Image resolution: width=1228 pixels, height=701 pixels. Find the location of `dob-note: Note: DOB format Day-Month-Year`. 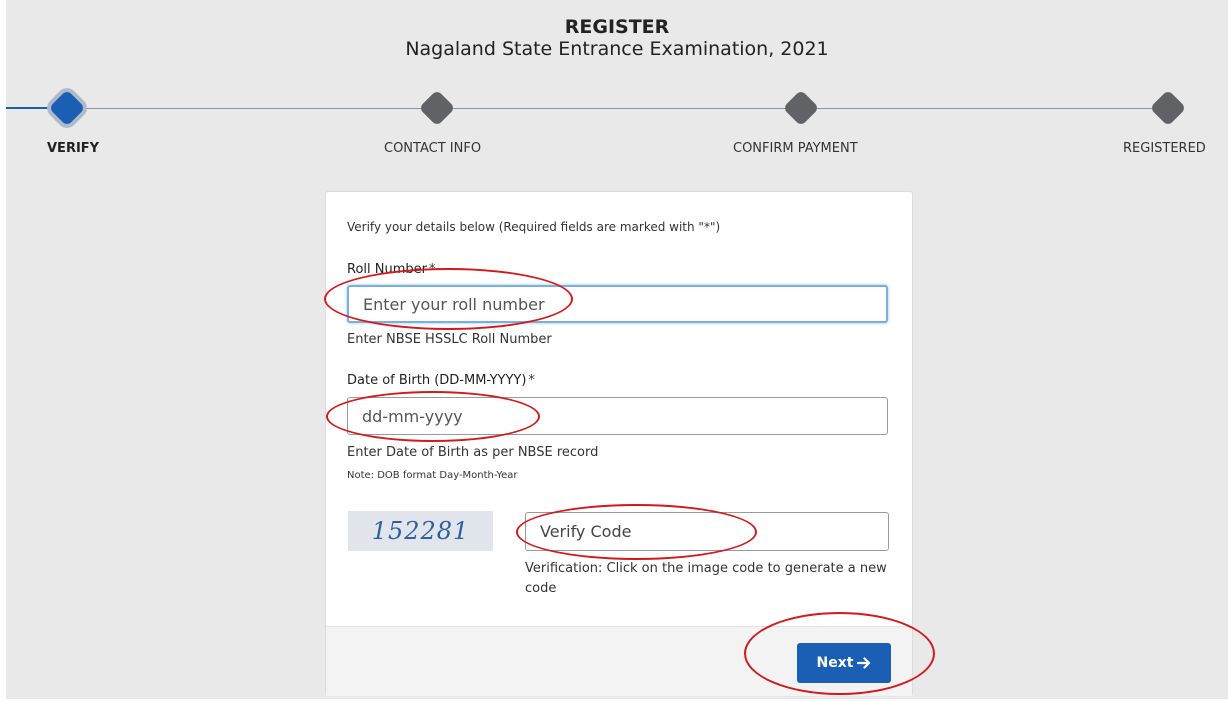

dob-note: Note: DOB format Day-Month-Year is located at coordinates (432, 475).